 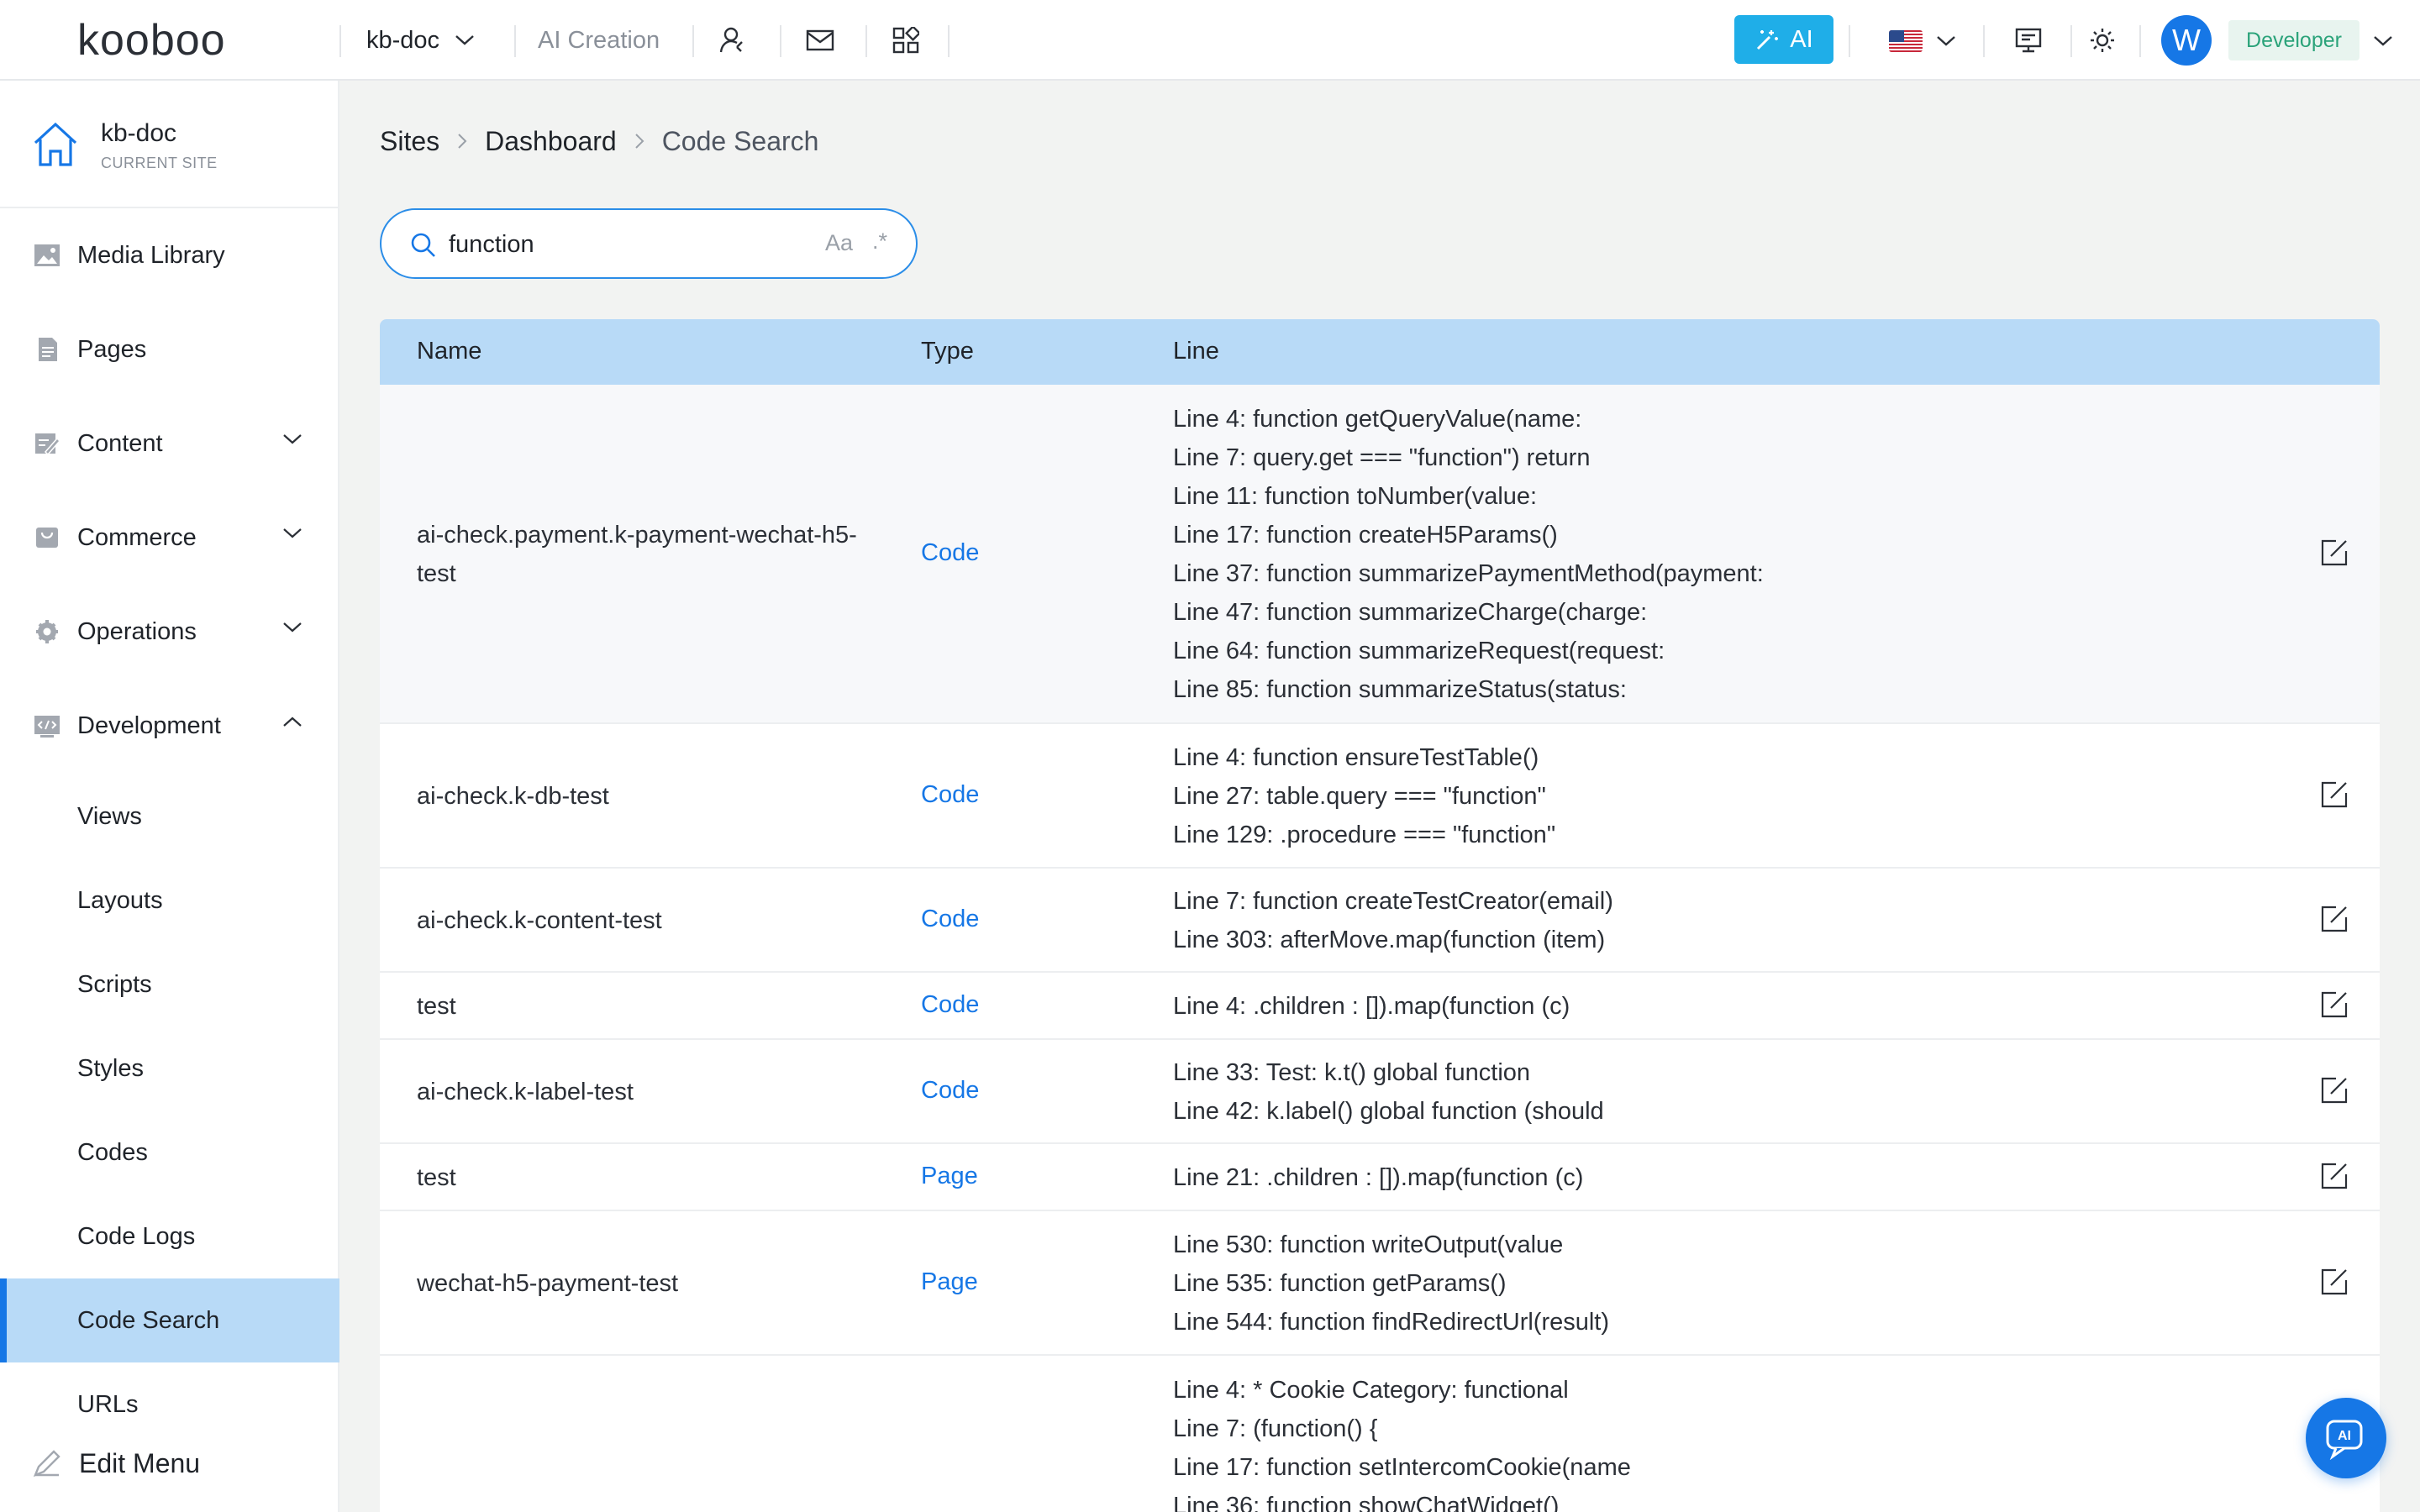 What do you see at coordinates (1468, 457) in the screenshot?
I see `line-match: Line 7: query.get === "function") return` at bounding box center [1468, 457].